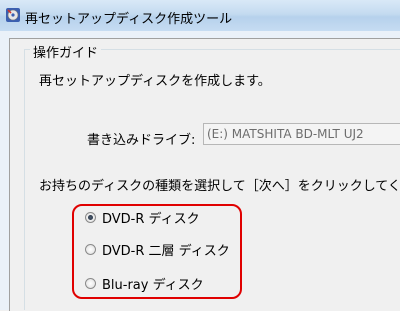 The image size is (400, 311). Describe the element at coordinates (153, 285) in the screenshot. I see `radio-label-blu-ray: Blu-ray ディスク` at that location.